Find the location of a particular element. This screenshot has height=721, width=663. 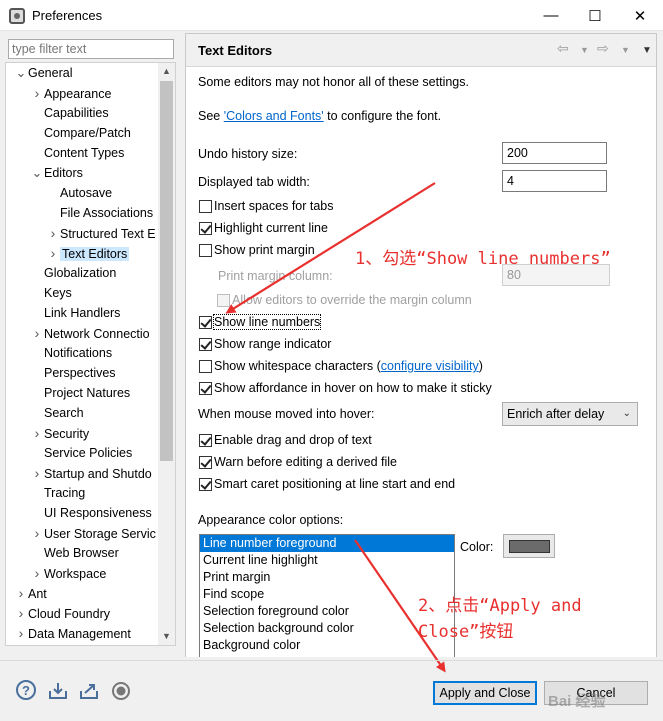

tree-item: › Structured Text E is located at coordinates (101, 233).